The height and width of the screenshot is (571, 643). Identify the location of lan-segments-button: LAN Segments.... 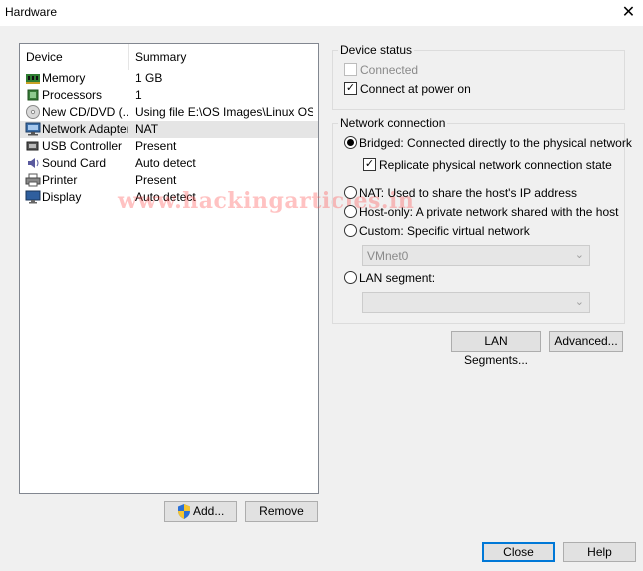
(496, 349).